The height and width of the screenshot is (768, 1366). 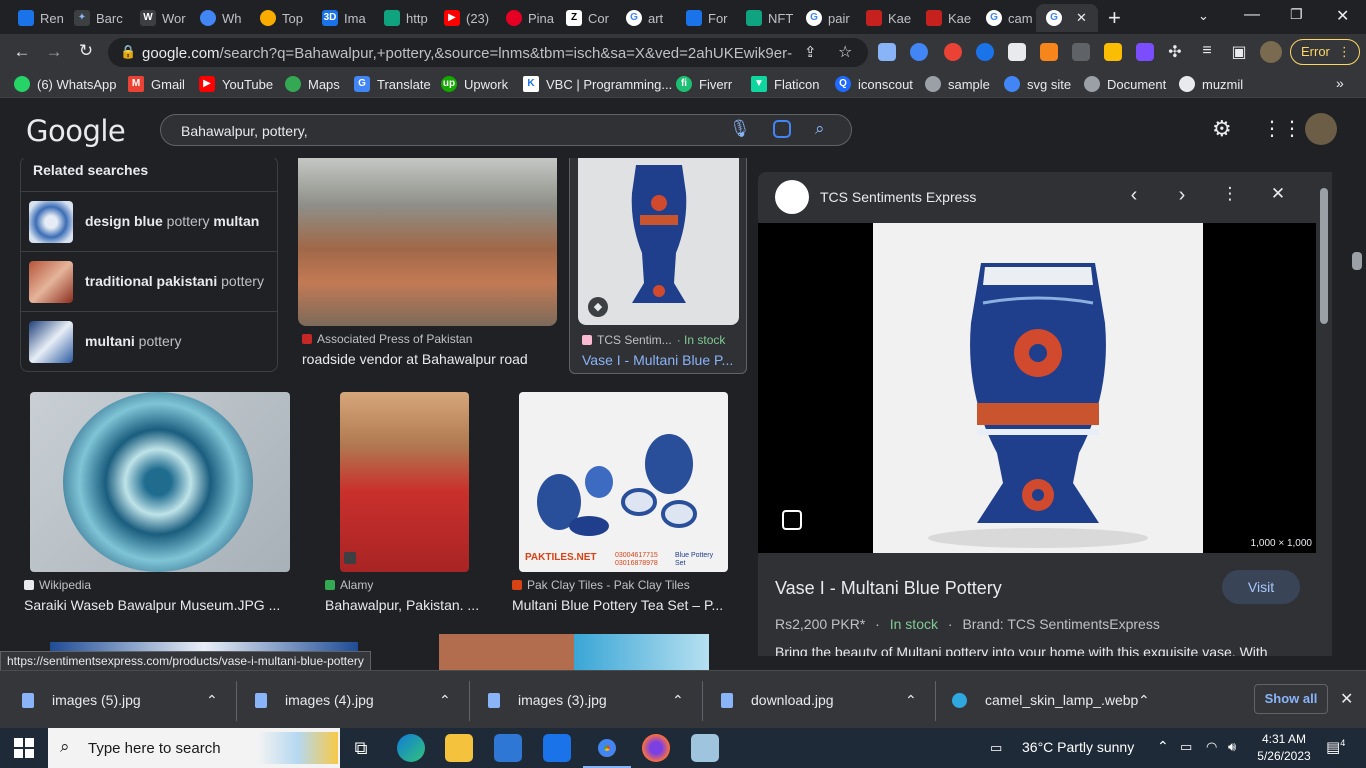 What do you see at coordinates (820, 129) in the screenshot?
I see `search-icon: ⌕` at bounding box center [820, 129].